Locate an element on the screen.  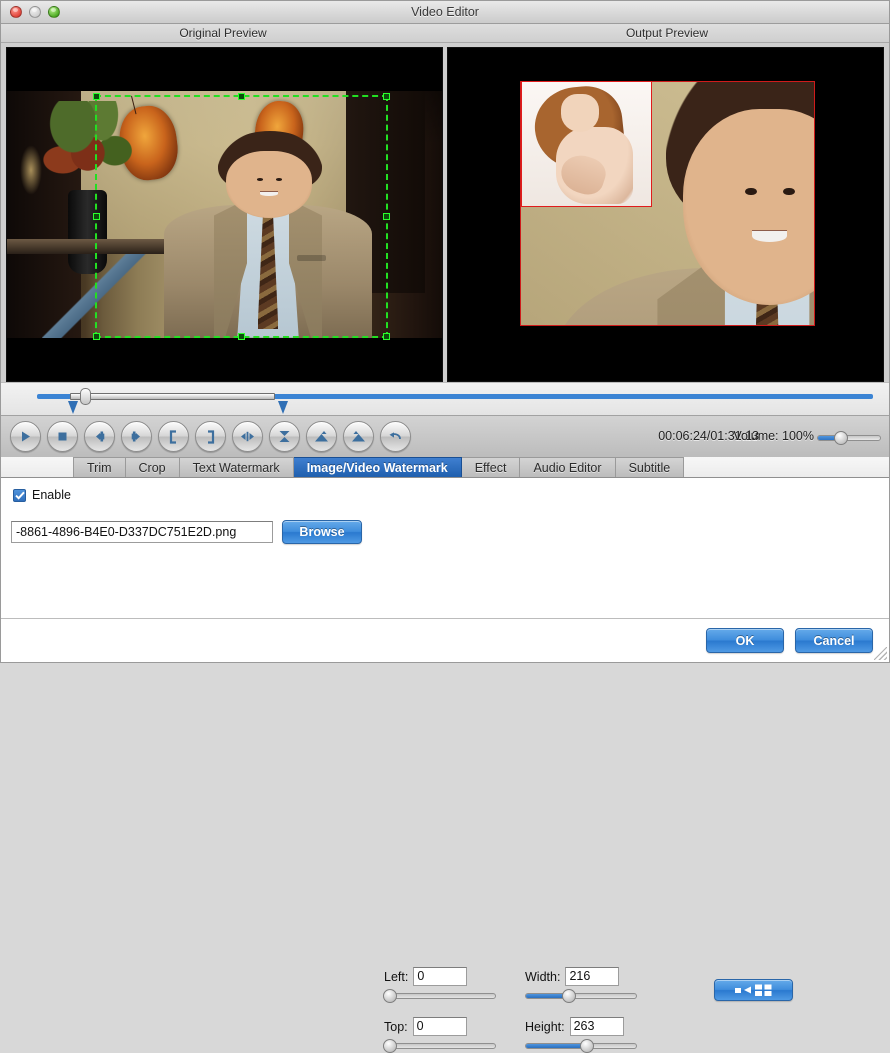
width-slider-fill is located at coordinates (546, 996).